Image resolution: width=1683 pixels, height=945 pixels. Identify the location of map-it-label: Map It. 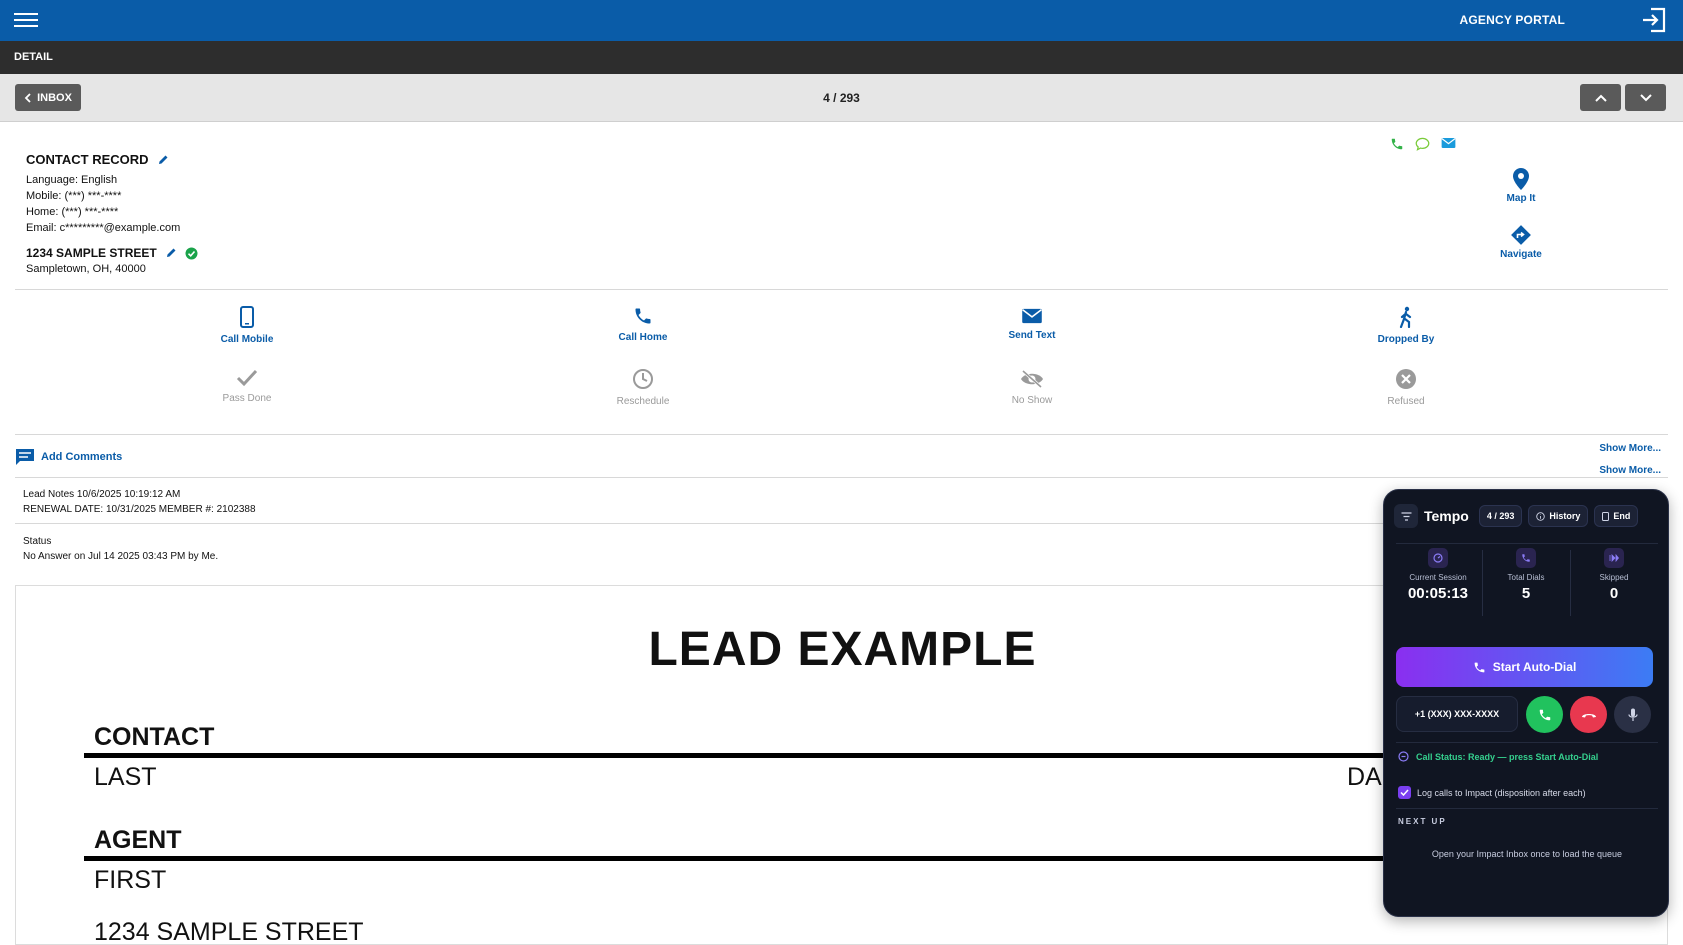
(1521, 198).